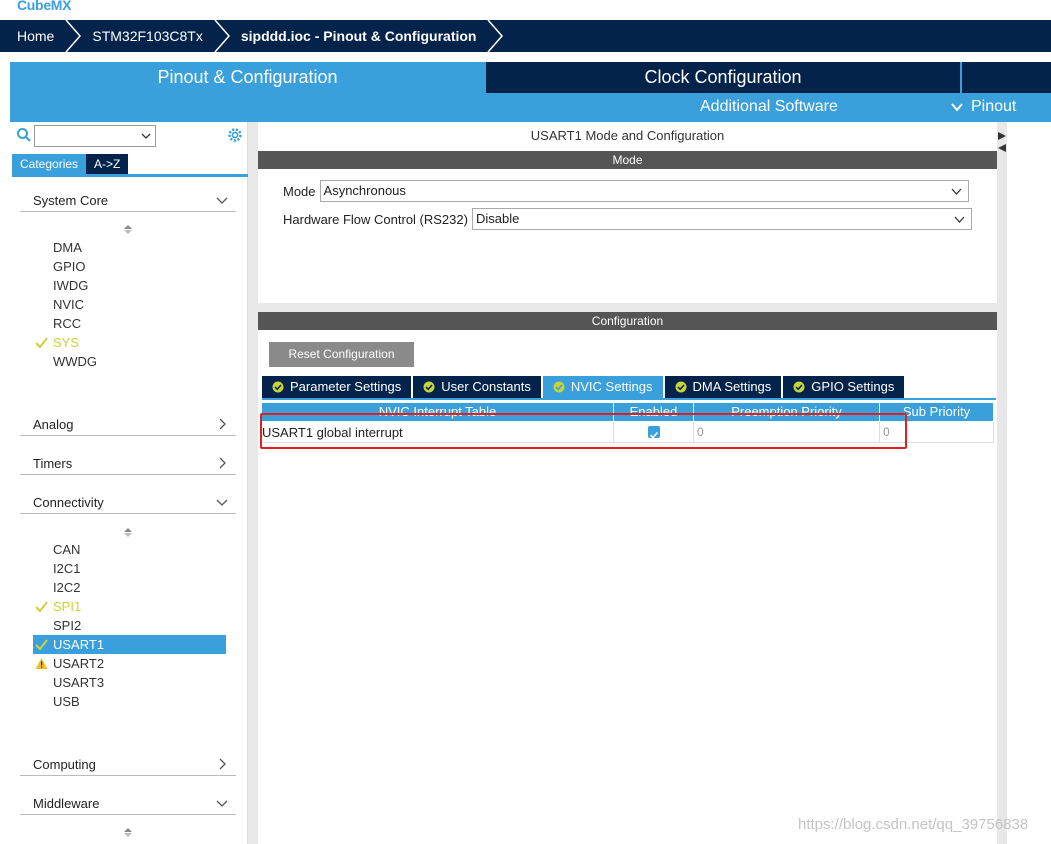  I want to click on highlight-annotation, so click(583, 431).